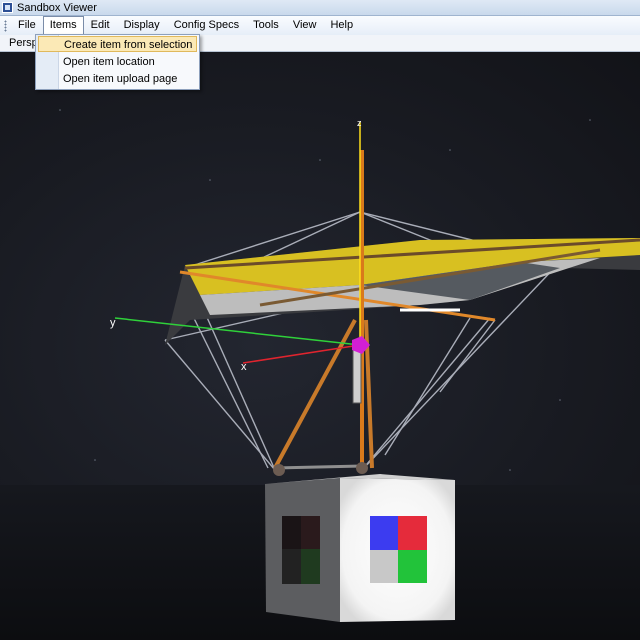  What do you see at coordinates (244, 367) in the screenshot?
I see `x-axis-label: x` at bounding box center [244, 367].